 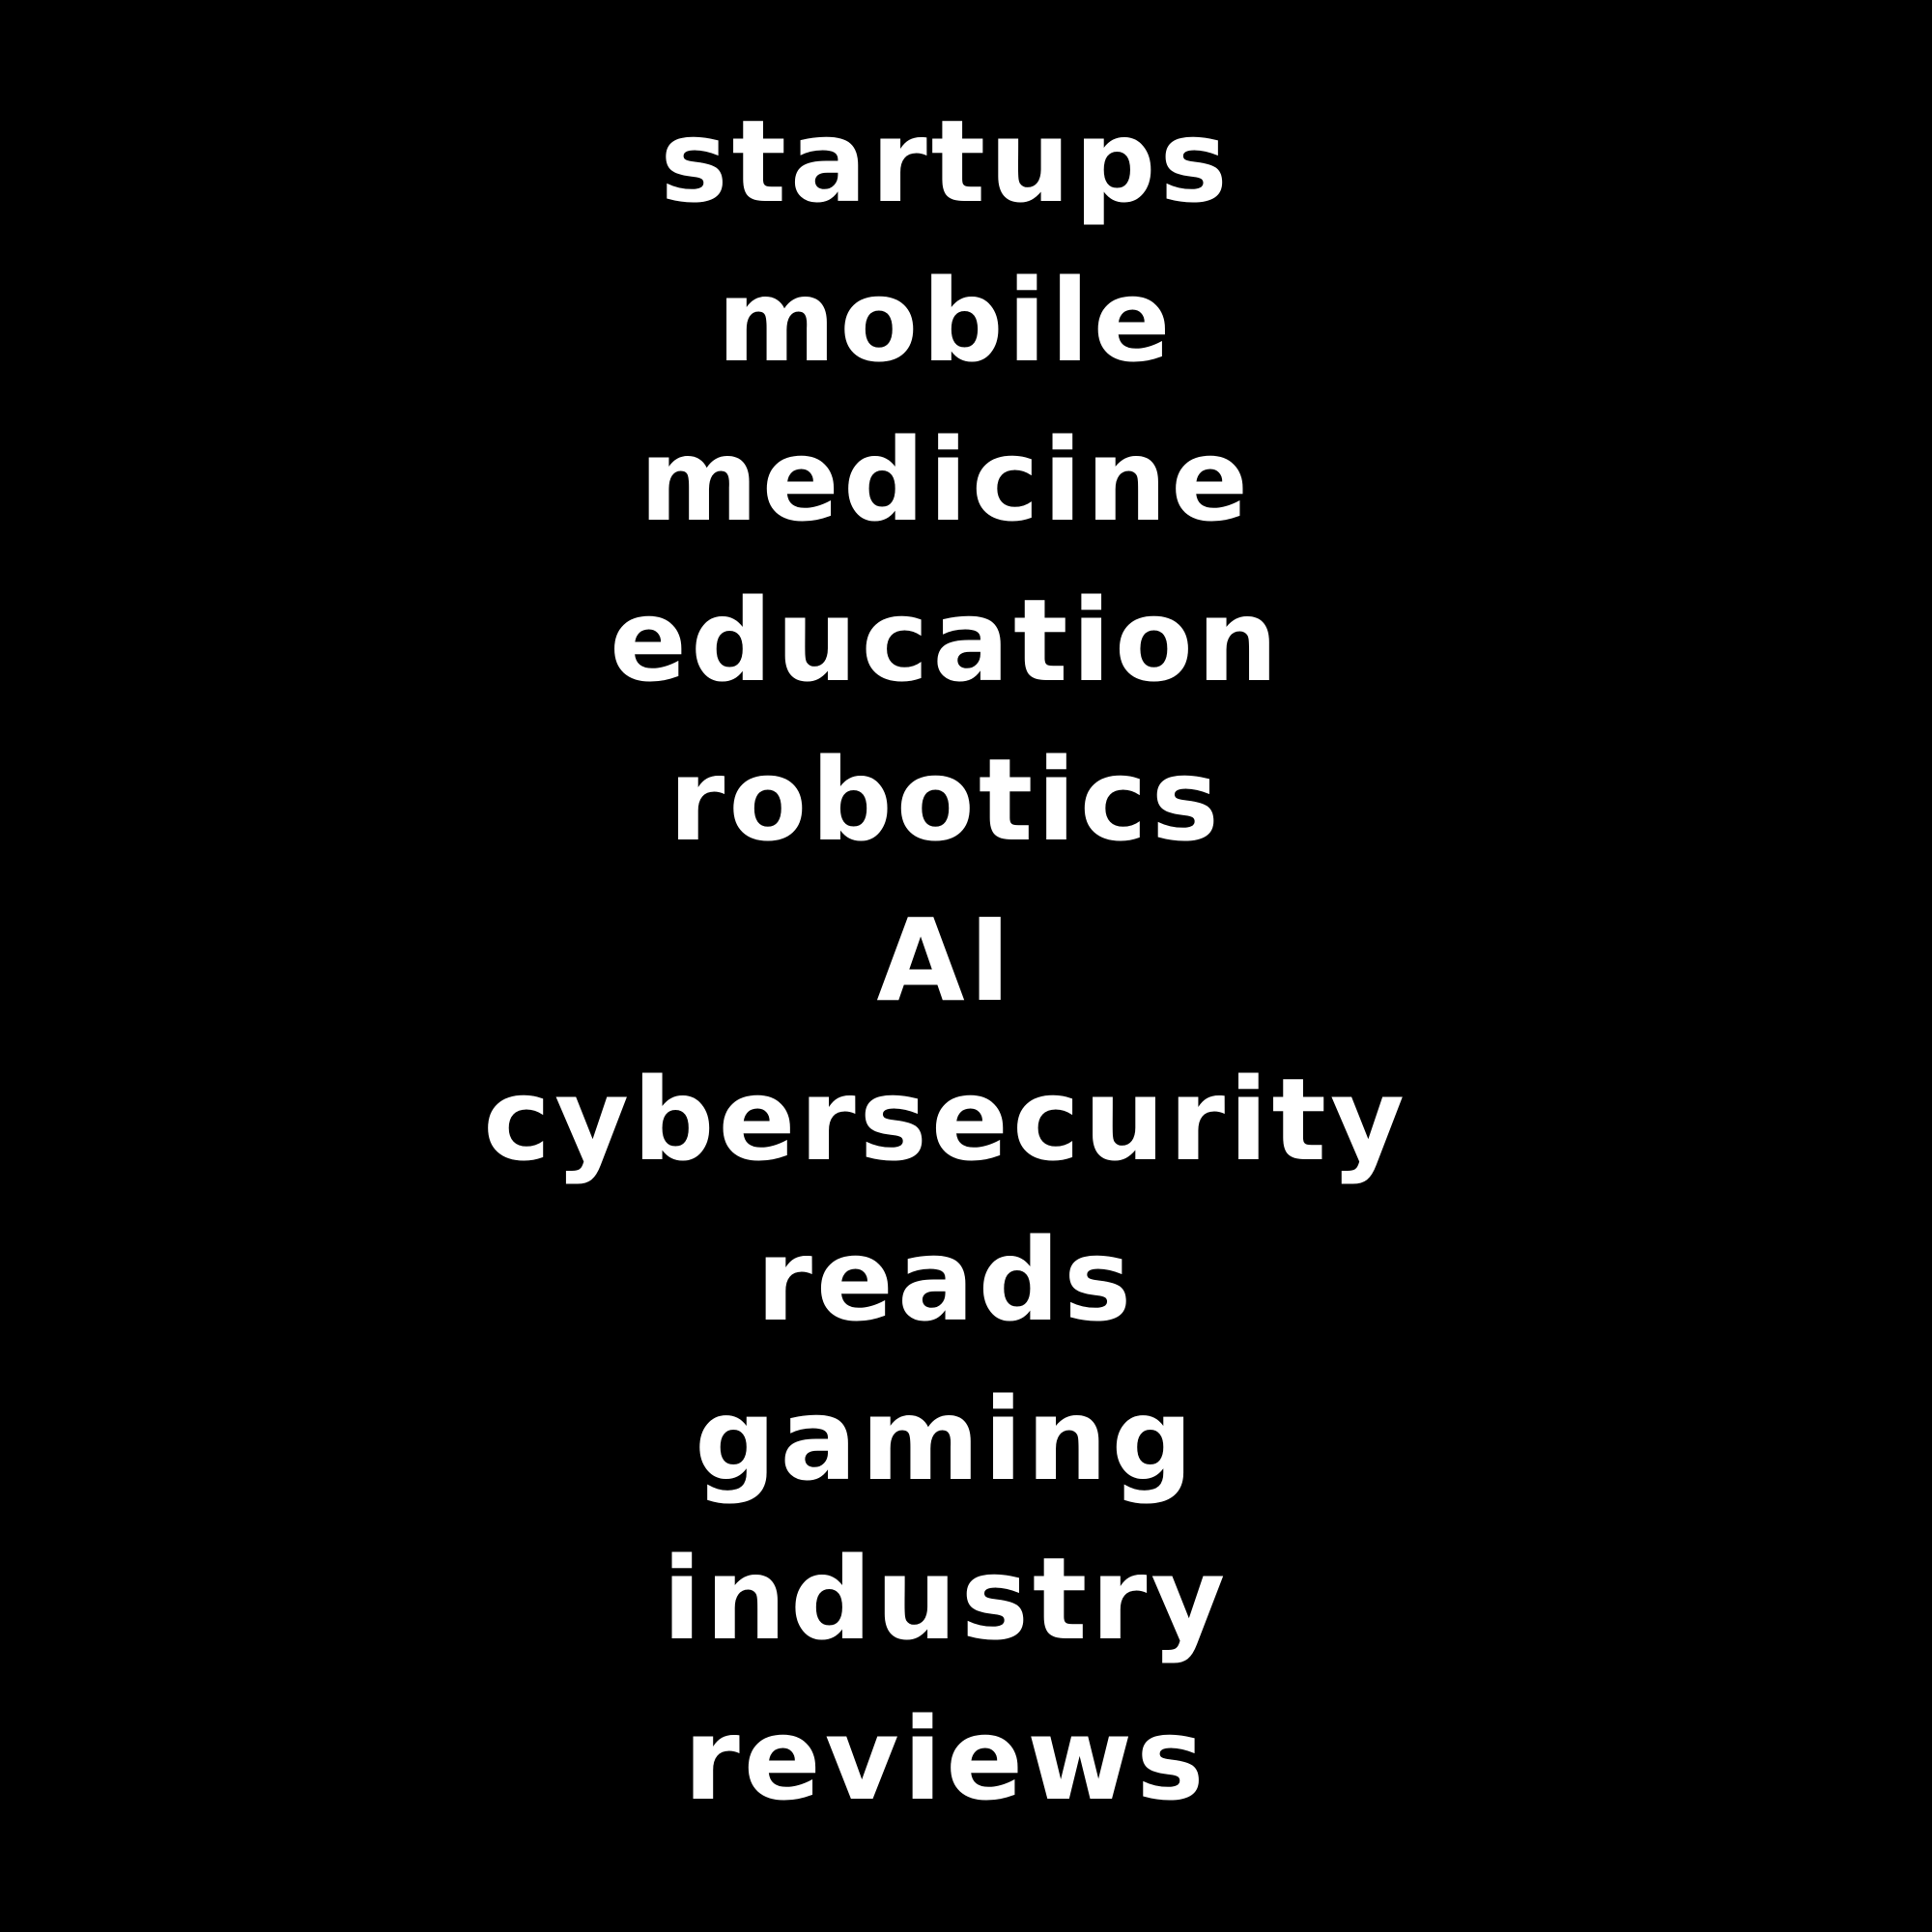 I want to click on topic-word-ai: AI, so click(x=945, y=960).